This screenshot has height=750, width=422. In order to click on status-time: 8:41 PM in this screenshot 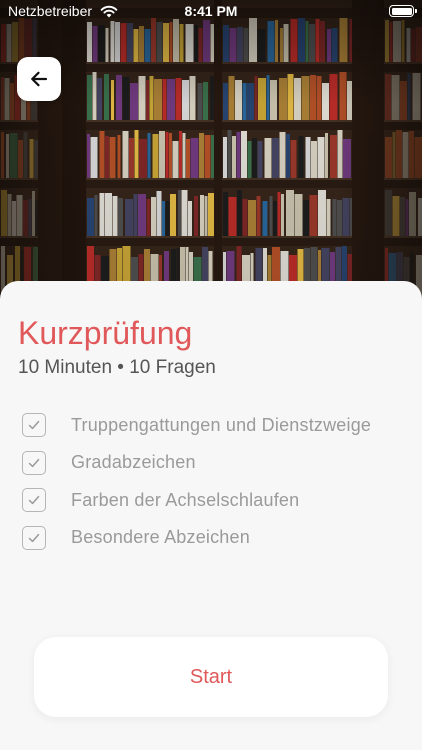, I will do `click(211, 11)`.